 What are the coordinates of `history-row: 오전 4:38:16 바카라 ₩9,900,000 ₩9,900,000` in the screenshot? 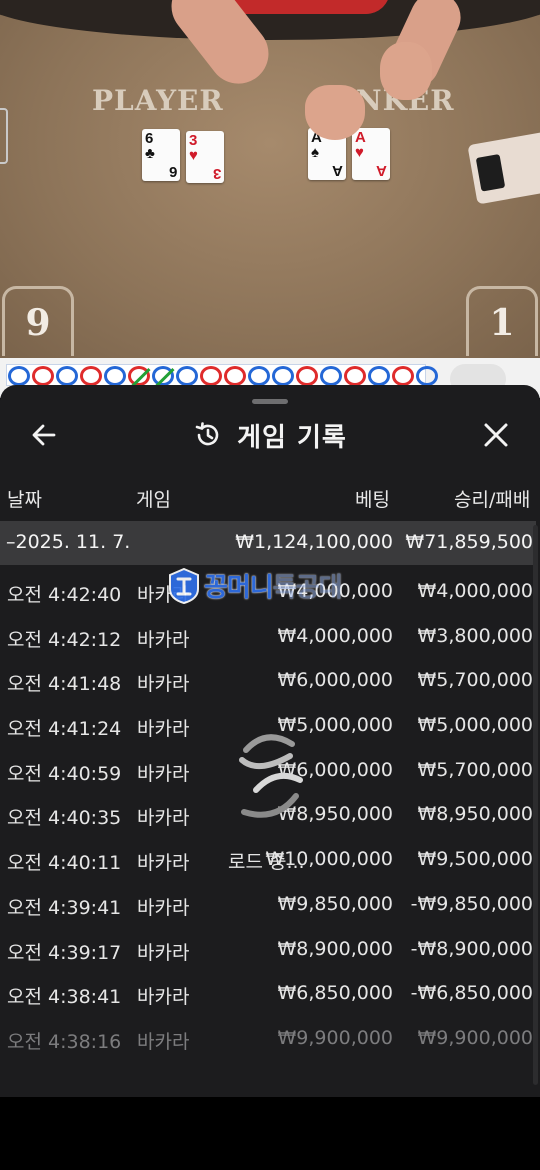 It's located at (268, 1039).